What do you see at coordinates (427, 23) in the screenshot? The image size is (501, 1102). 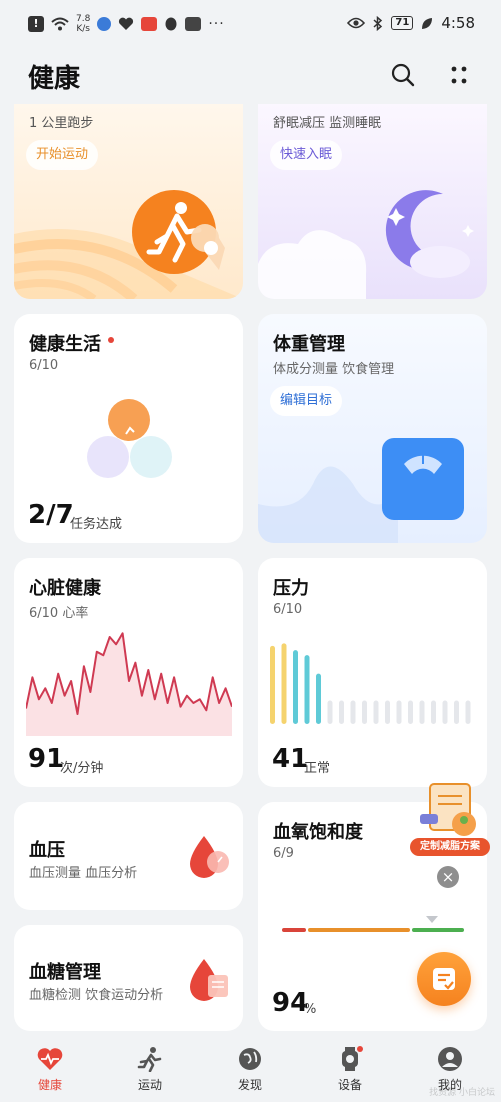 I see `leaf-icon` at bounding box center [427, 23].